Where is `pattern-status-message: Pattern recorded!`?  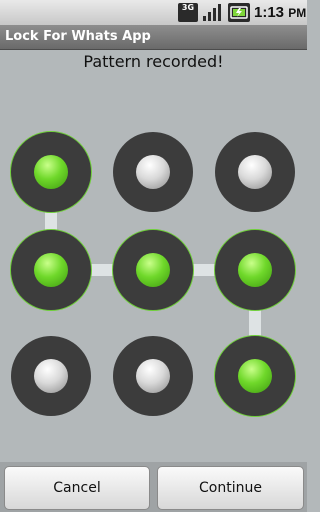
pattern-status-message: Pattern recorded! is located at coordinates (153, 61).